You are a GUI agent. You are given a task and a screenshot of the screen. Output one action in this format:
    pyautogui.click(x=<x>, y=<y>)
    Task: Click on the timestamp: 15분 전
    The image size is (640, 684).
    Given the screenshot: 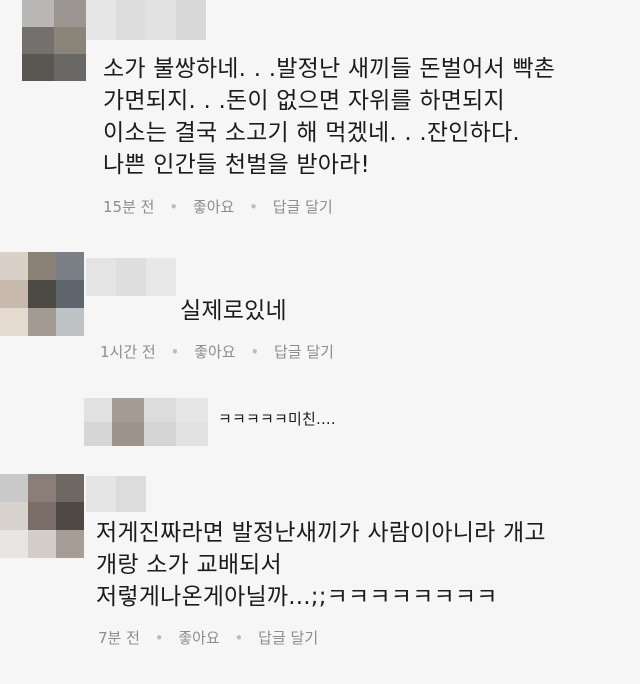 What is the action you would take?
    pyautogui.click(x=129, y=207)
    